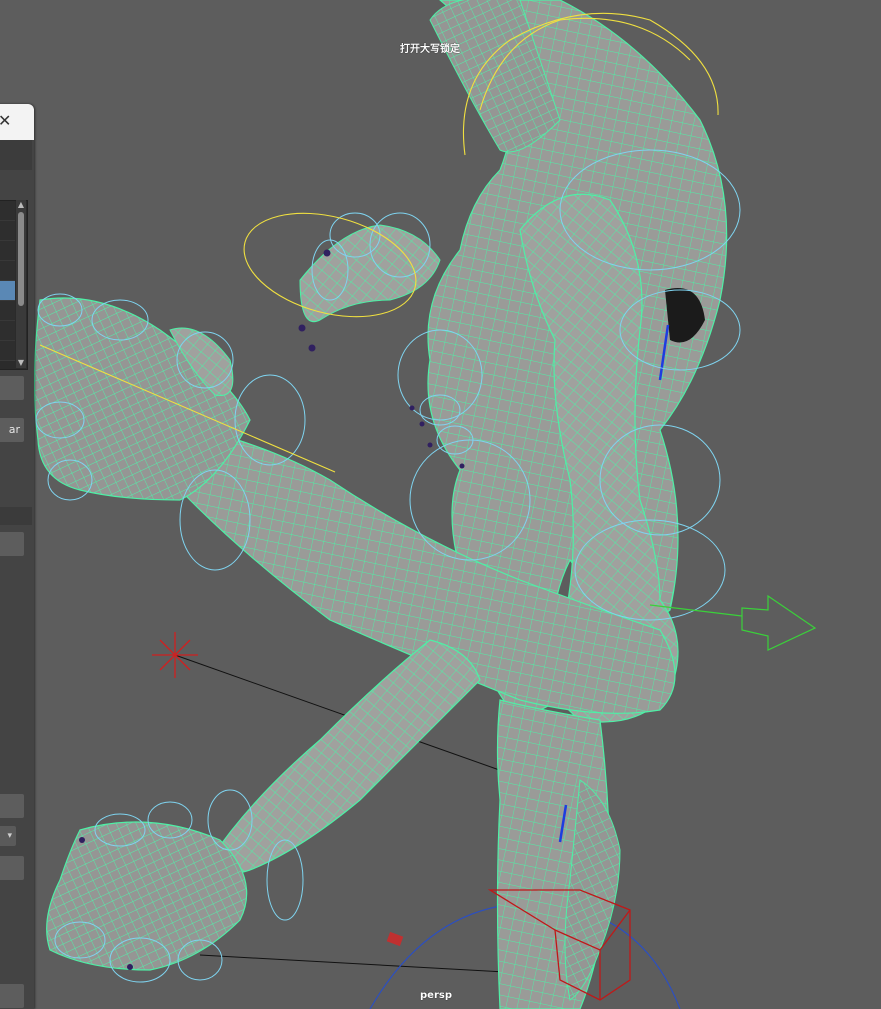 This screenshot has height=1009, width=881. I want to click on panel-section-divider, so click(16, 516).